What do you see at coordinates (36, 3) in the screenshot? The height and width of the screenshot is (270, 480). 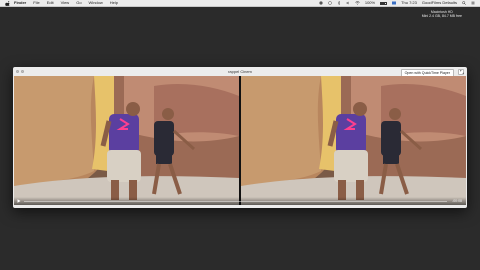 I see `menu-file: File` at bounding box center [36, 3].